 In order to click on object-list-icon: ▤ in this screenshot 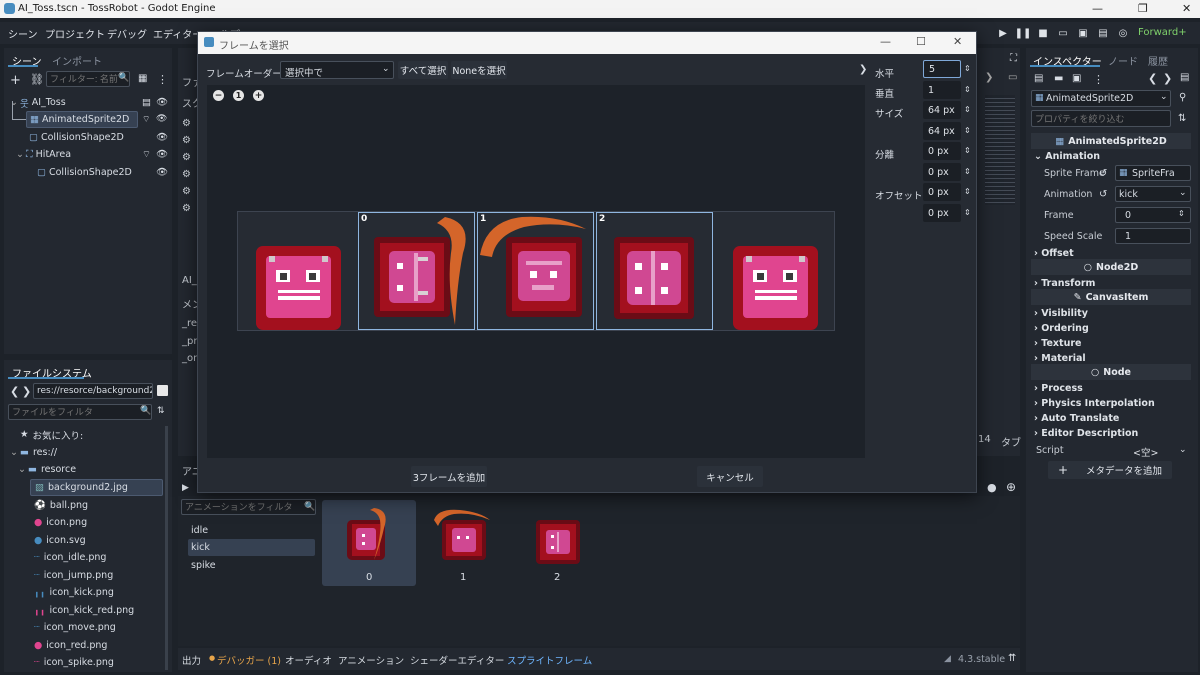, I will do `click(1184, 77)`.